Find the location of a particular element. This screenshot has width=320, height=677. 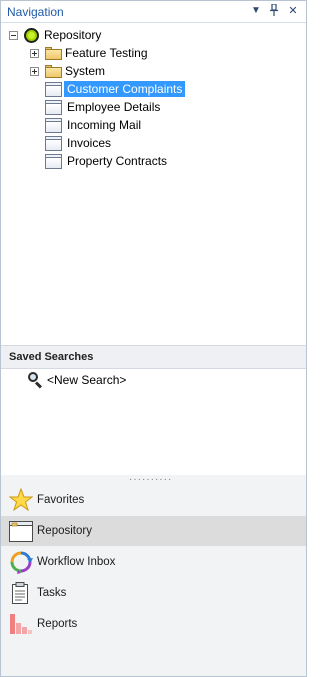

tree-node-system: System is located at coordinates (69, 71).